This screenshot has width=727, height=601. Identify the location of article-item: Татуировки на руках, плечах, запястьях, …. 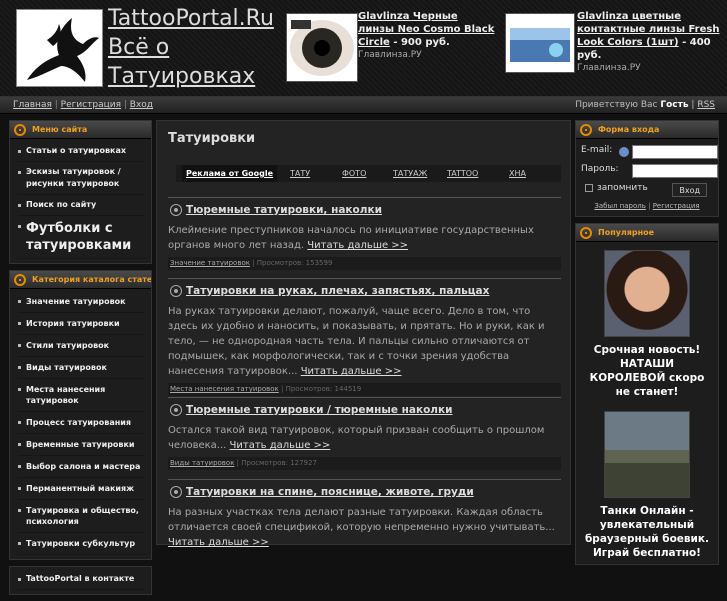
(364, 337).